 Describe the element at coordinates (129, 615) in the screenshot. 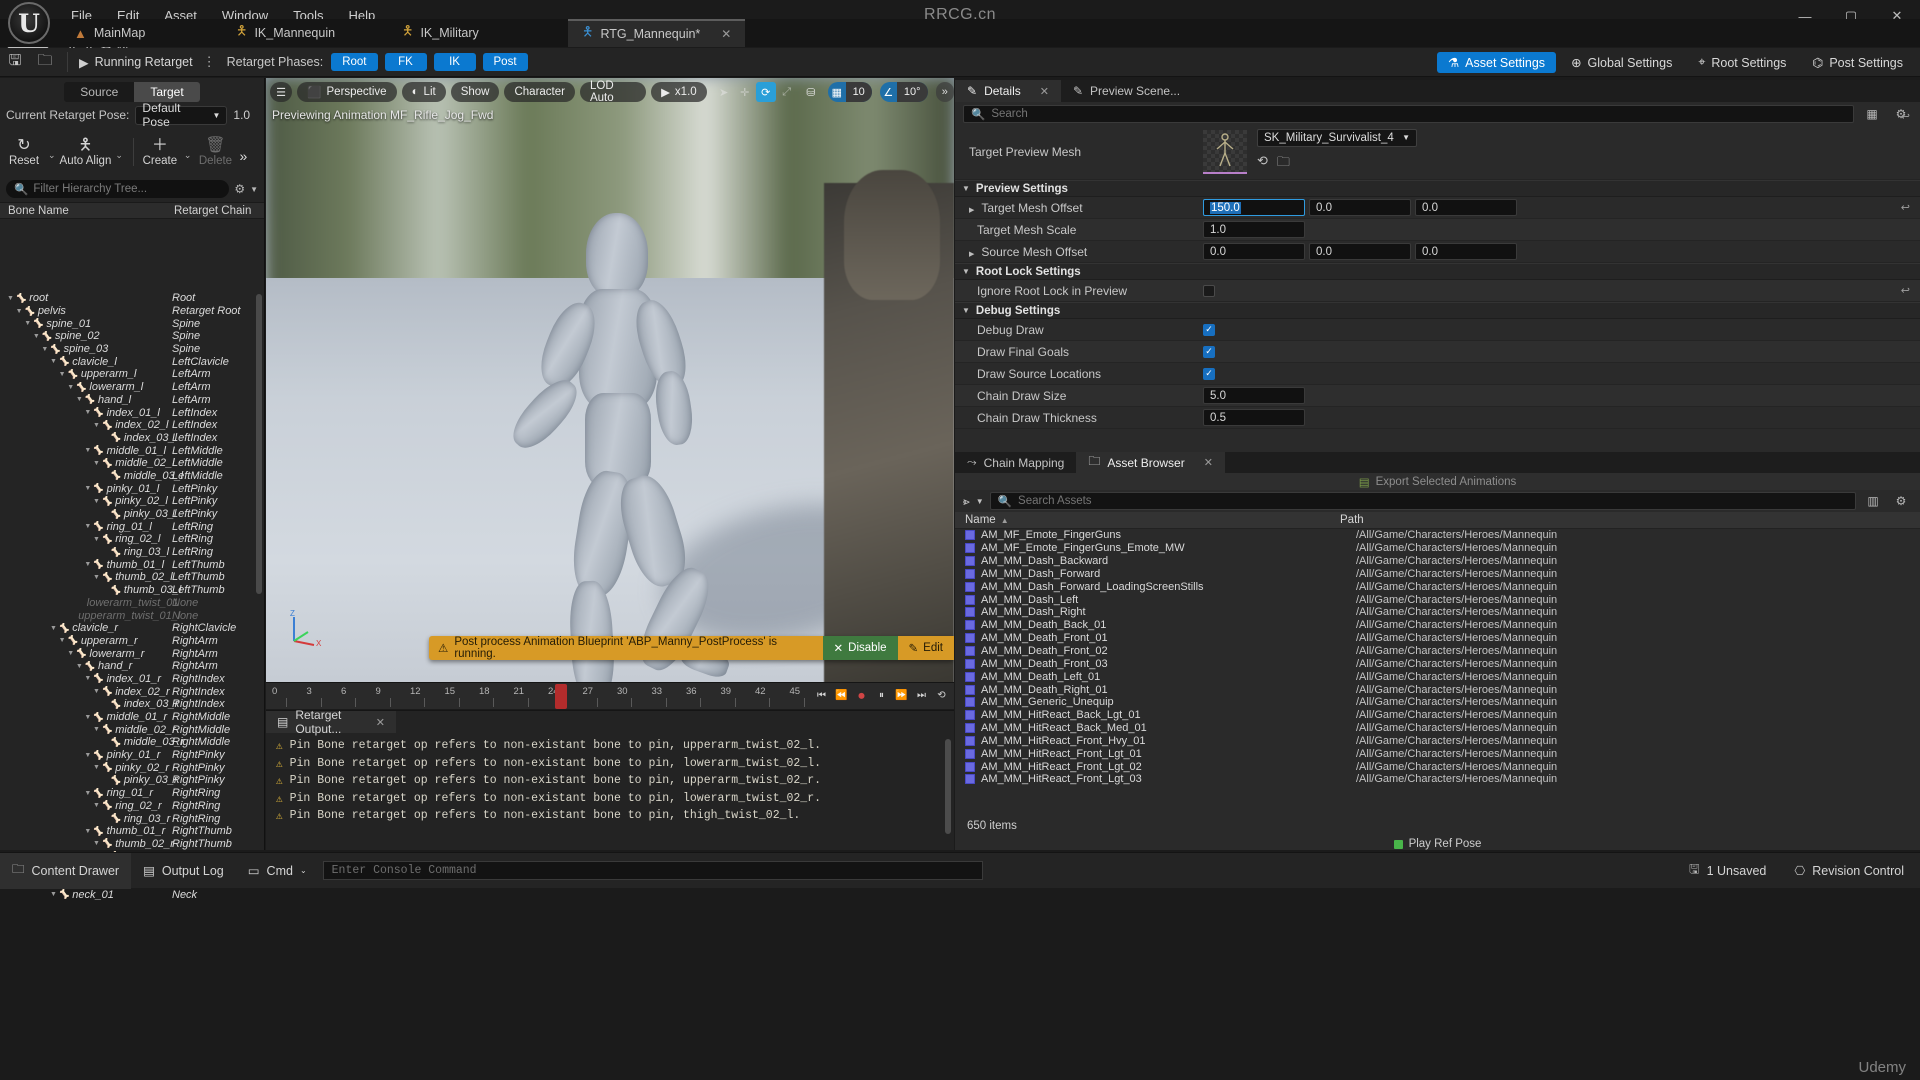

I see `bone-tree-row: upperarm_twist_01_l None` at that location.